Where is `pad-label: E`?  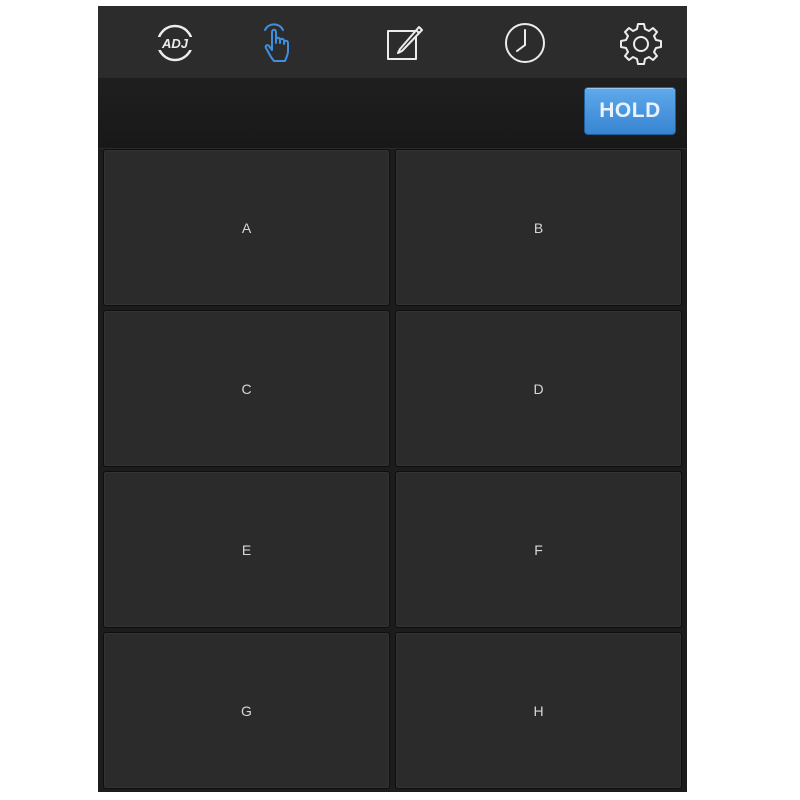 pad-label: E is located at coordinates (246, 549).